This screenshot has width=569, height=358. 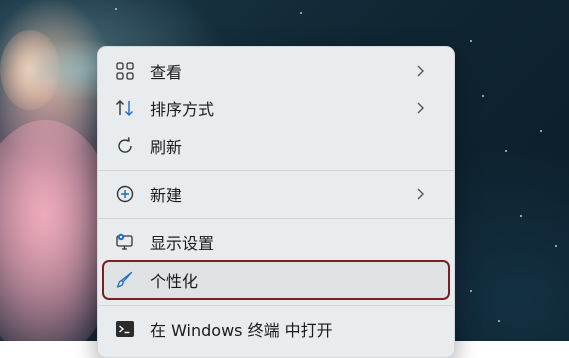 I want to click on menu-item-label: 显示设置, so click(x=182, y=243).